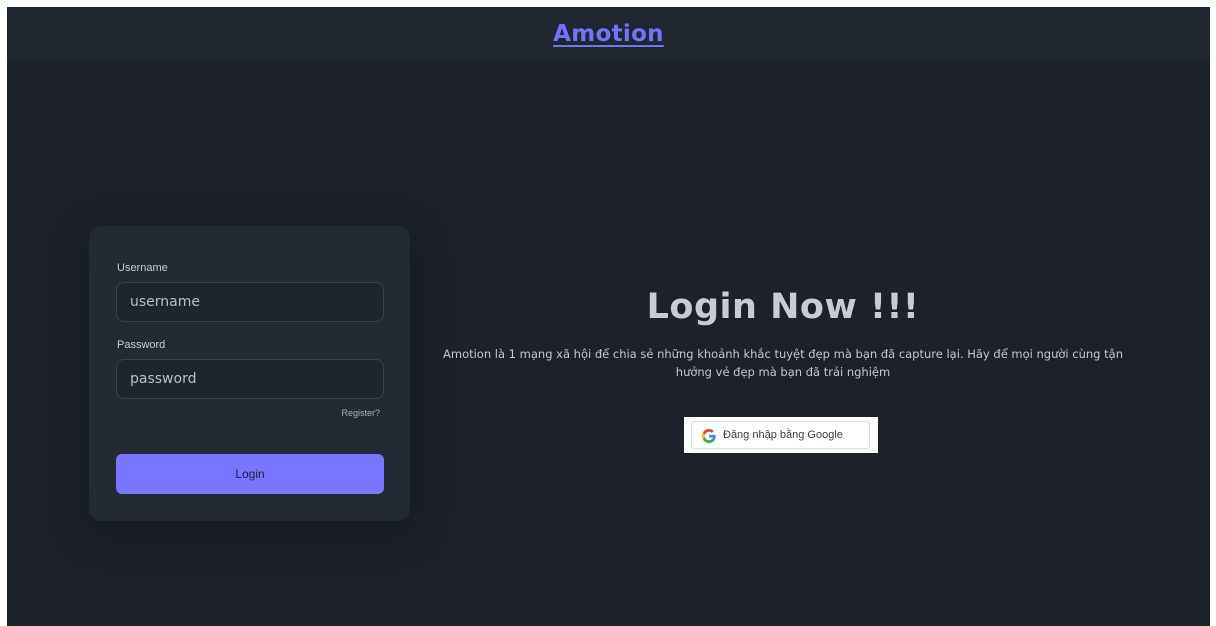 This screenshot has height=626, width=1216. I want to click on password-input, so click(250, 379).